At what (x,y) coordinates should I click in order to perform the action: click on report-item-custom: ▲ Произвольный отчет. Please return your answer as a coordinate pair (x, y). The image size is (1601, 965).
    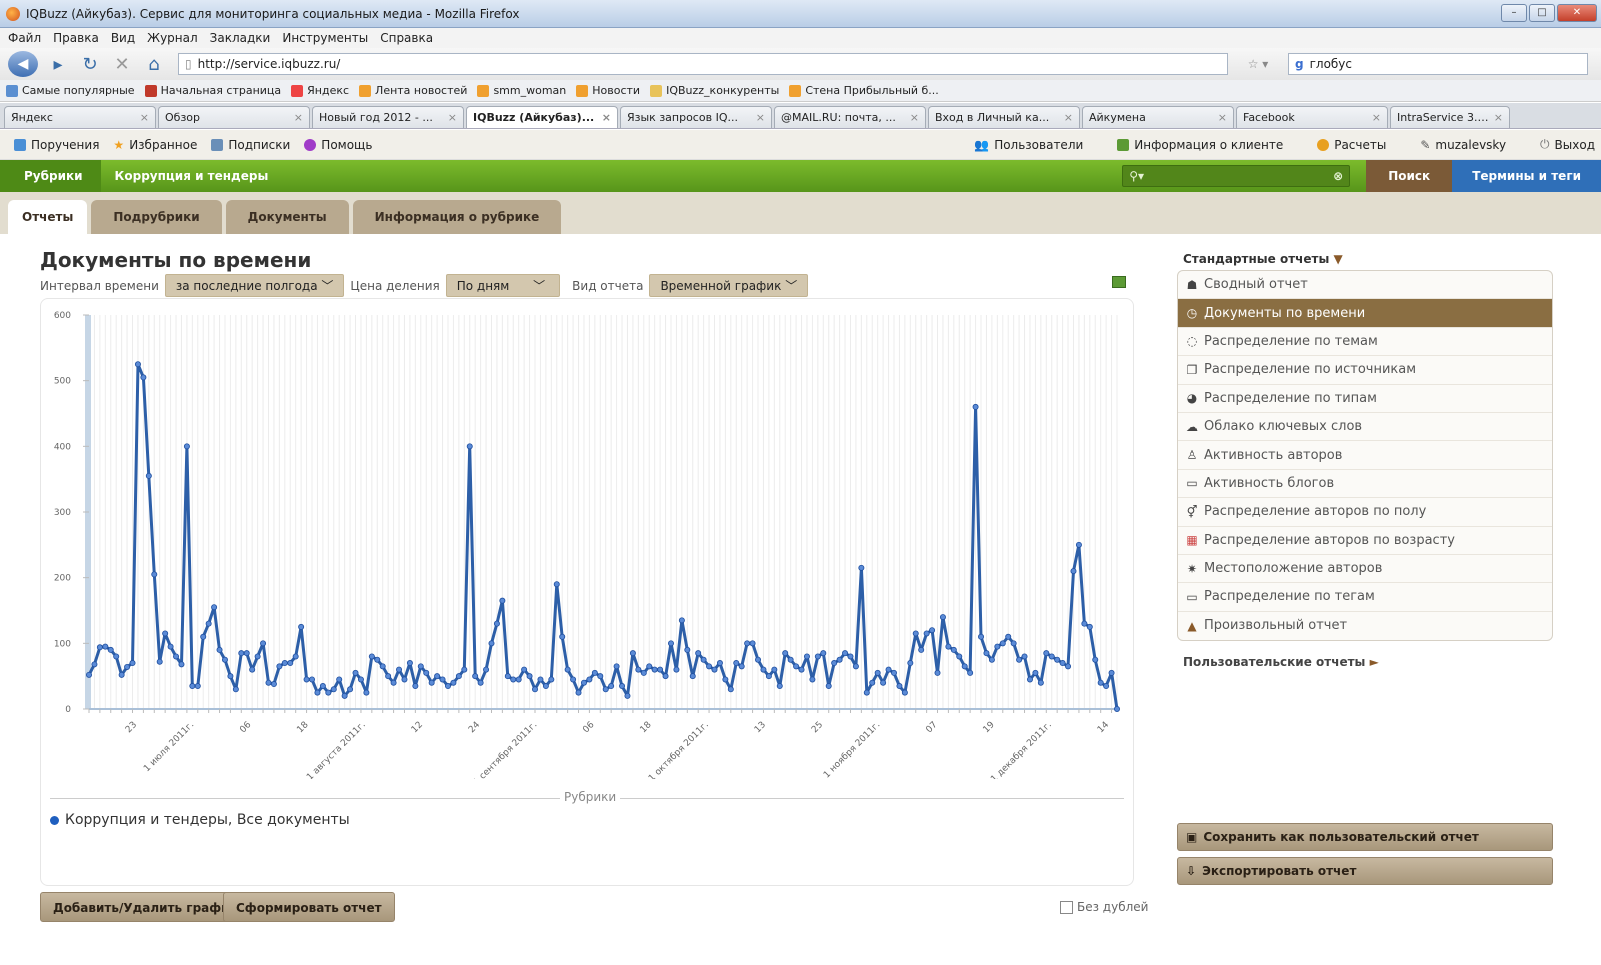
    Looking at the image, I should click on (1365, 626).